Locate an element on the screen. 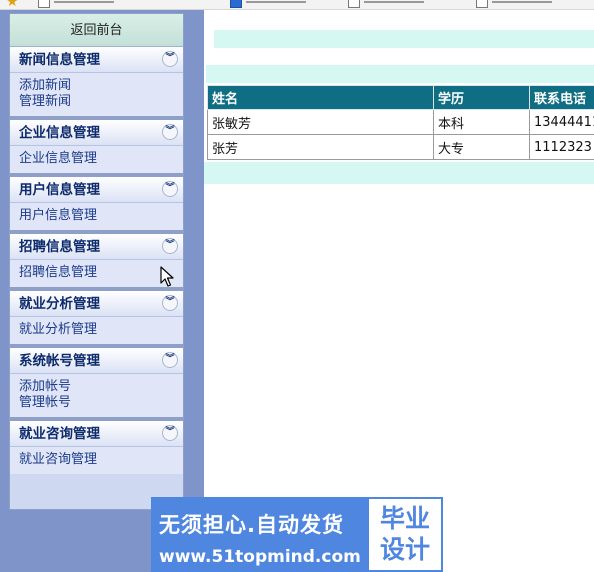 Image resolution: width=594 pixels, height=572 pixels. user-table: 姓名 学历 联系电话 张敏芳 本科 13444411 张芳 大专 1112323 is located at coordinates (400, 122).